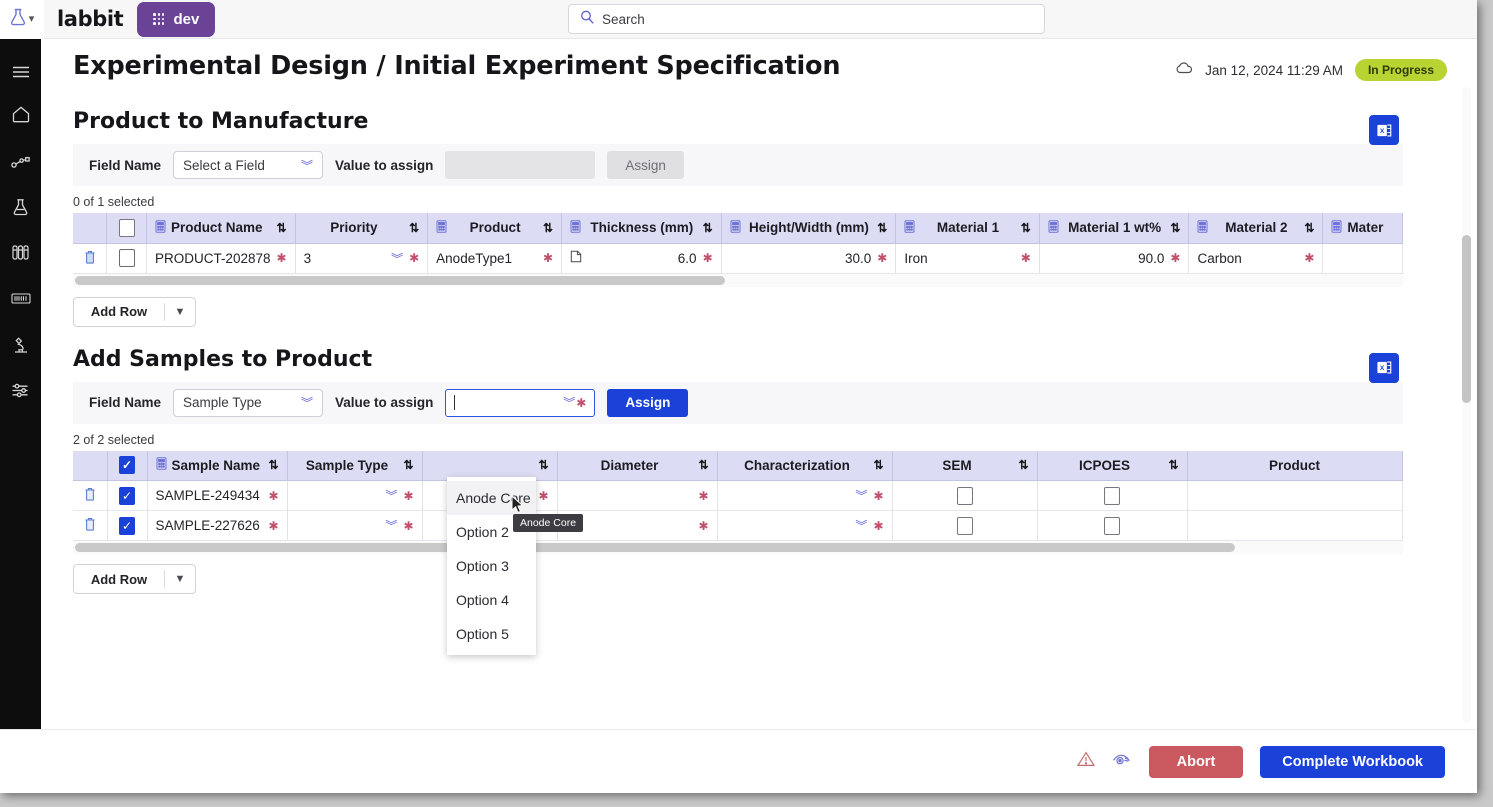 The width and height of the screenshot is (1493, 807). I want to click on cell-product: AnodeType1 ✱, so click(495, 258).